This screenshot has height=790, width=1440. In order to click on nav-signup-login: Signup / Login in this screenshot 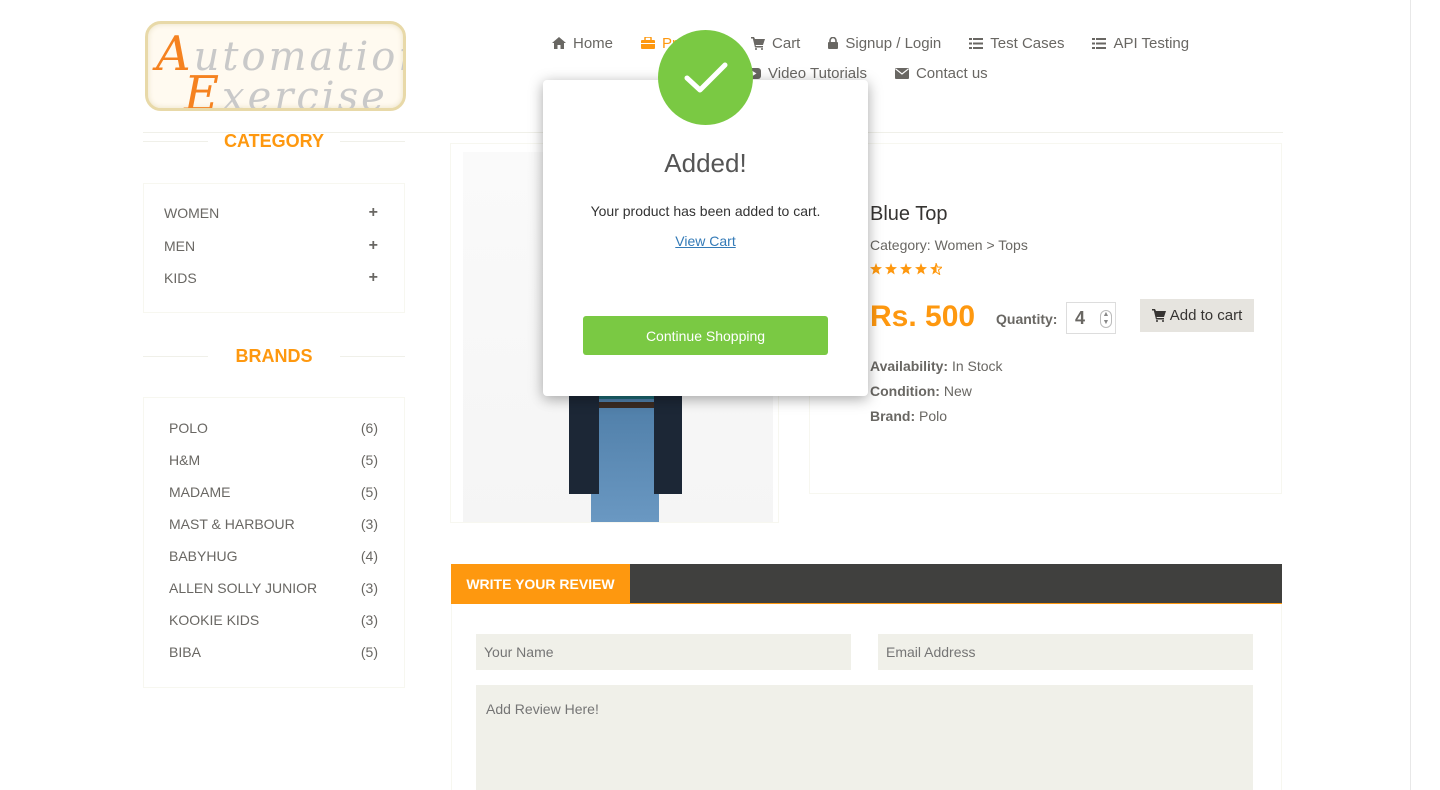, I will do `click(884, 43)`.